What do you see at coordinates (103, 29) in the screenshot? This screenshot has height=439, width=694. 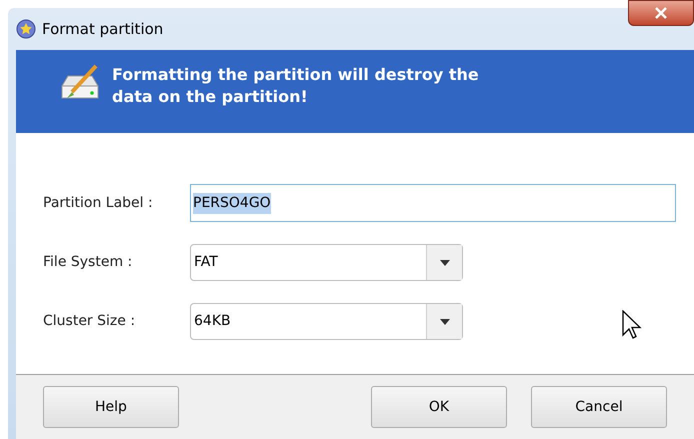 I see `window-title: Format partition` at bounding box center [103, 29].